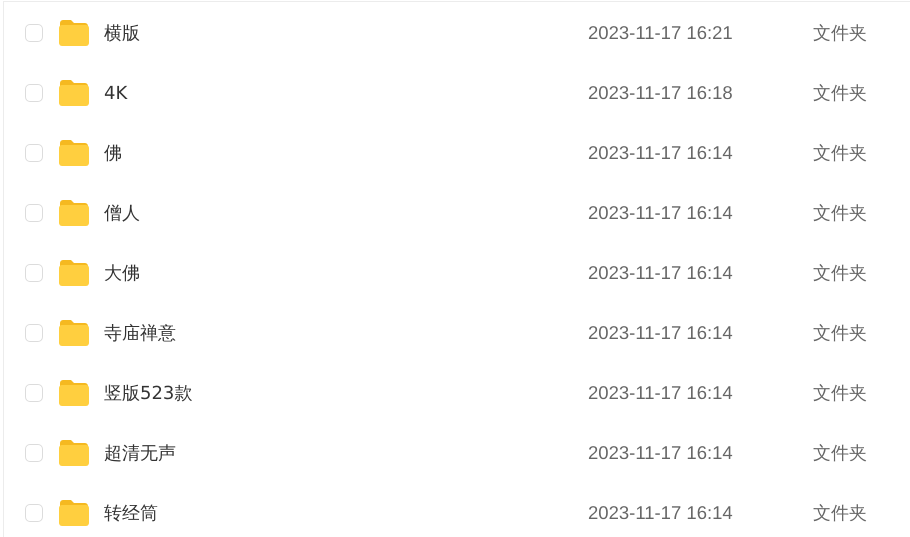 The width and height of the screenshot is (910, 537). Describe the element at coordinates (339, 93) in the screenshot. I see `folder-name: 4K` at that location.